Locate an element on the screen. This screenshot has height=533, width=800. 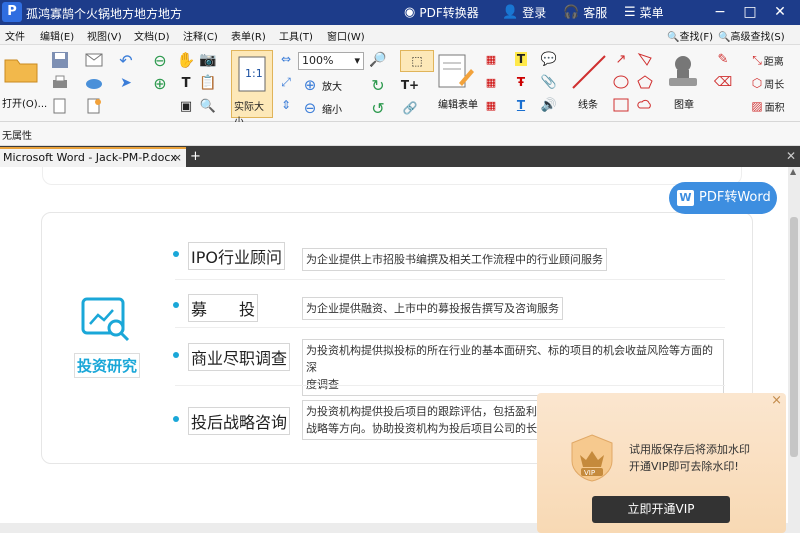
menu-window: 窗口(W) is located at coordinates (346, 35).